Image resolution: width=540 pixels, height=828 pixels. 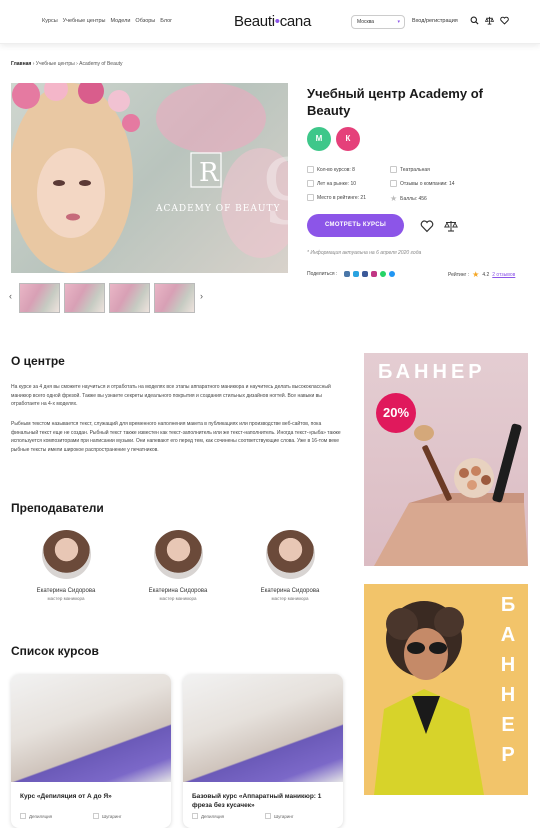 What do you see at coordinates (254, 21) in the screenshot?
I see `logo-part-left: Beauti` at bounding box center [254, 21].